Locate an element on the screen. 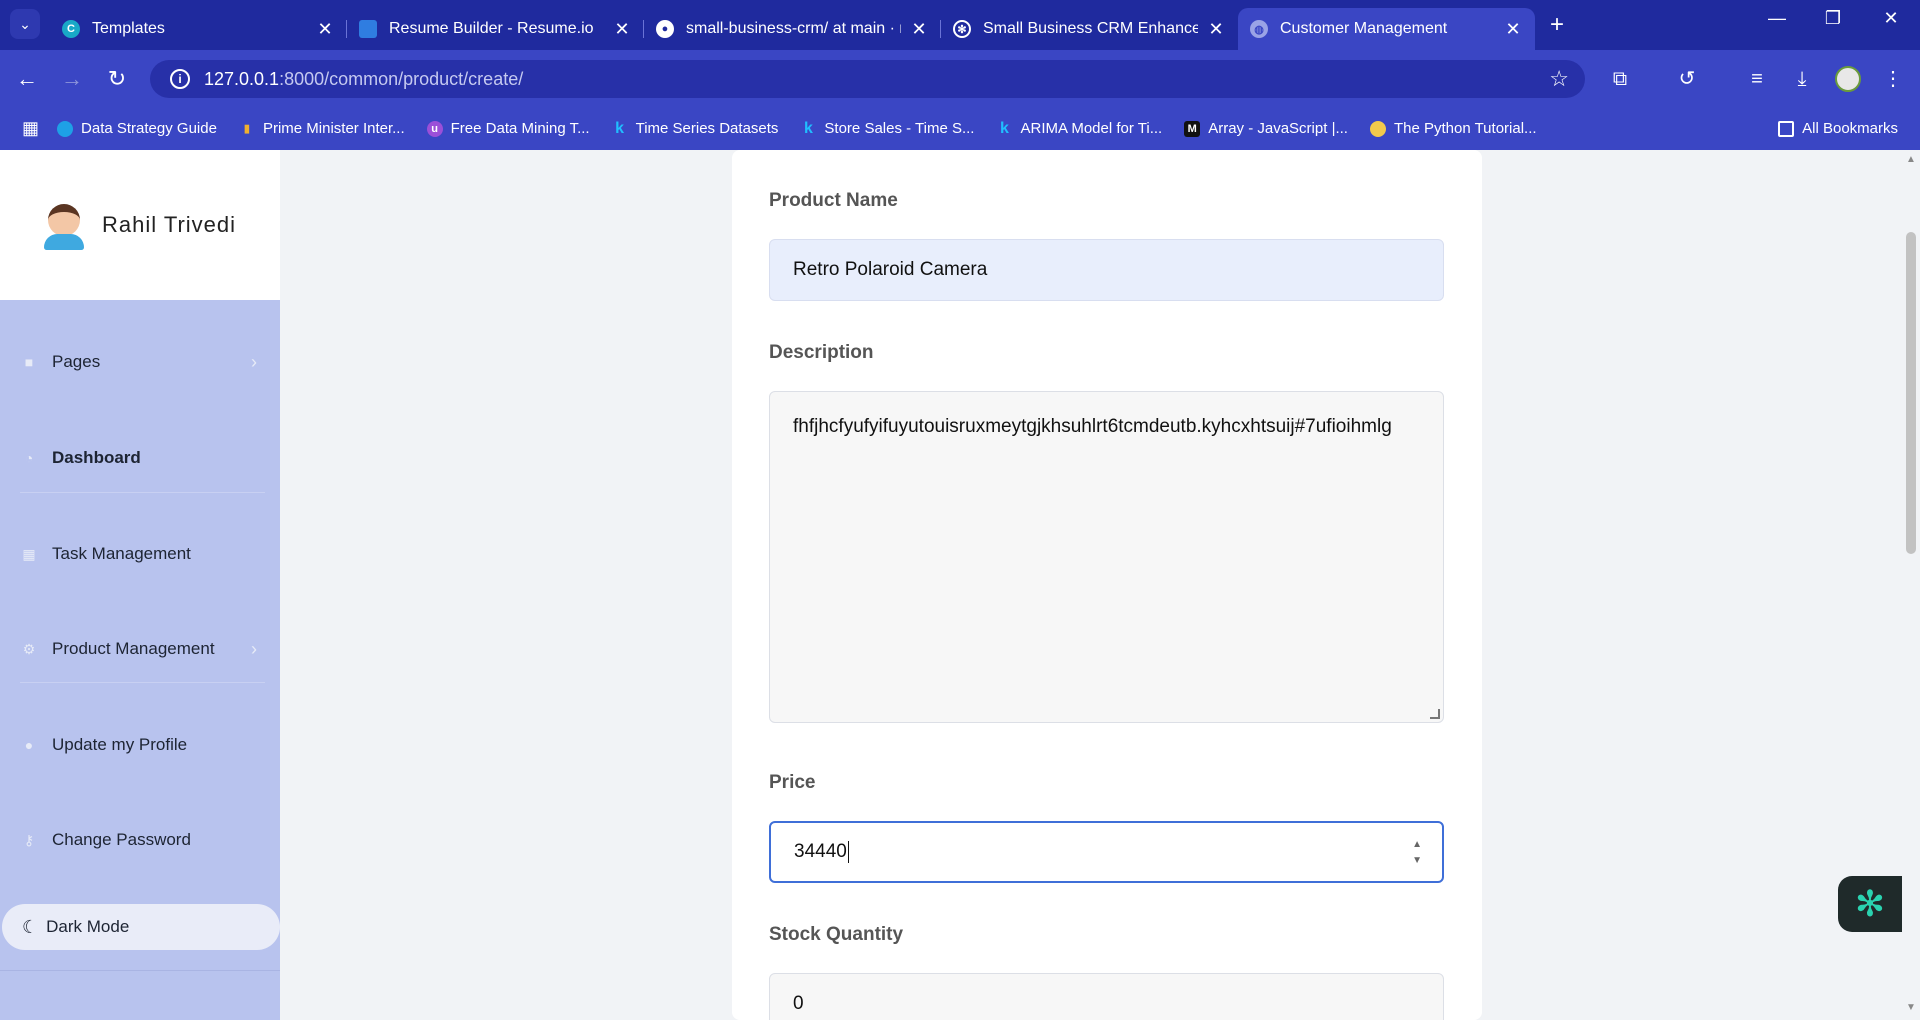 Image resolution: width=1920 pixels, height=1020 pixels. number-spinner-icon: ▲ ▼ is located at coordinates (1417, 853).